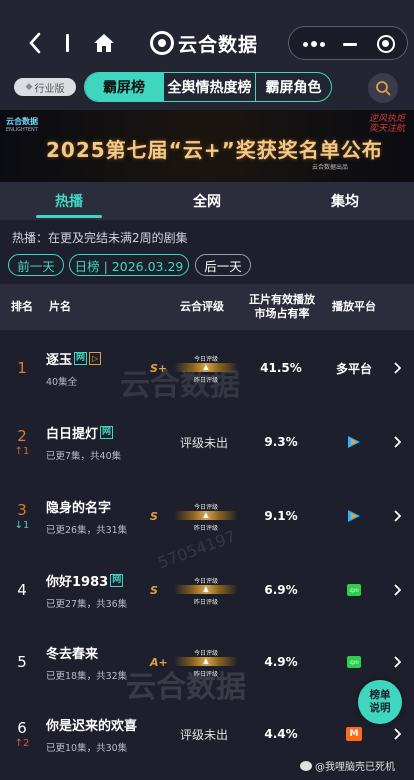 This screenshot has height=780, width=414. I want to click on rank-cell: 2 ↑1, so click(22, 442).